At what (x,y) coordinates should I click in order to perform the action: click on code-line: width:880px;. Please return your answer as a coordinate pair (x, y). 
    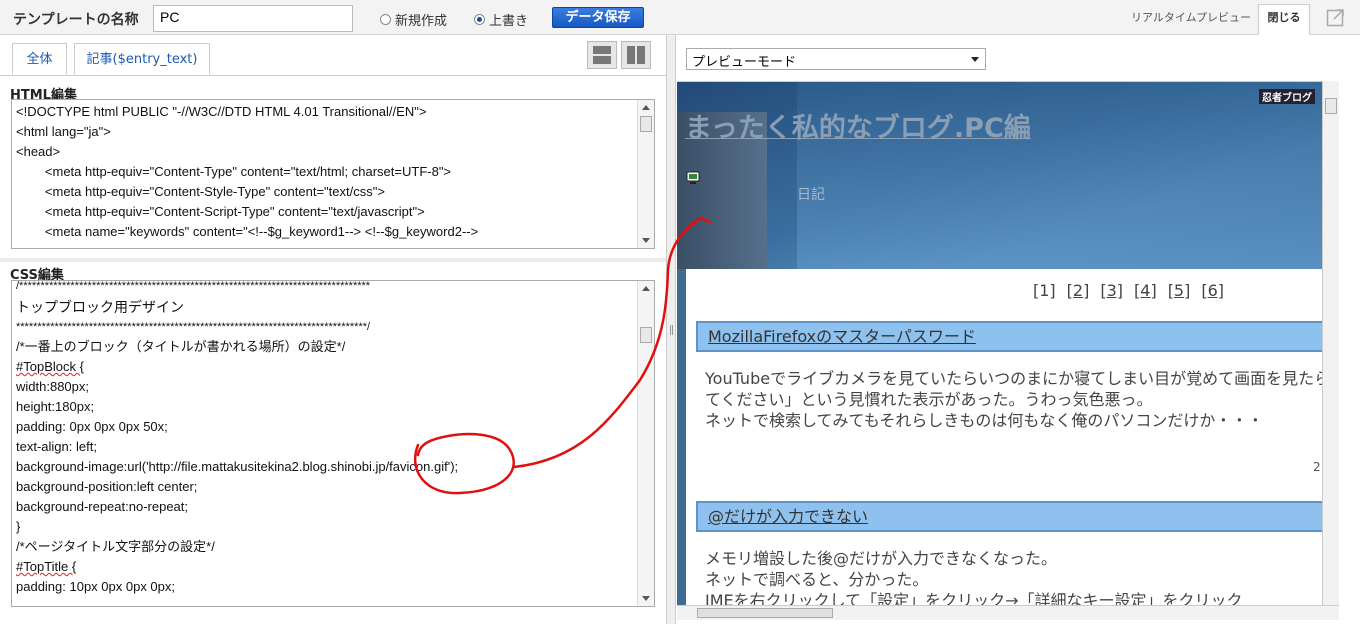
    Looking at the image, I should click on (52, 386).